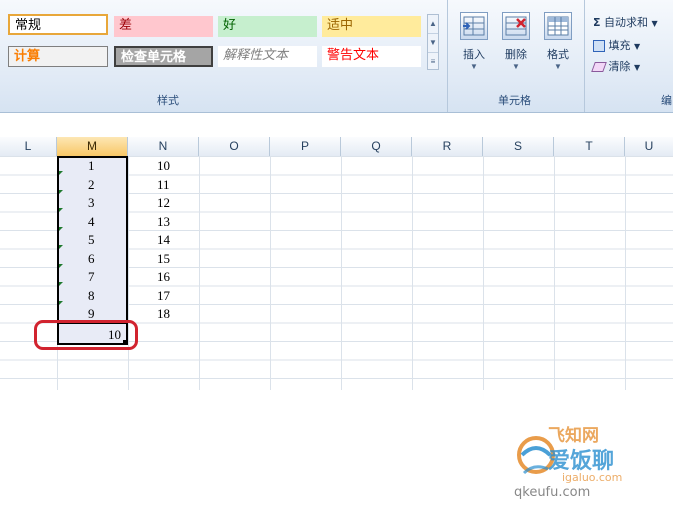 The image size is (673, 508). I want to click on column-header-s: S, so click(518, 146).